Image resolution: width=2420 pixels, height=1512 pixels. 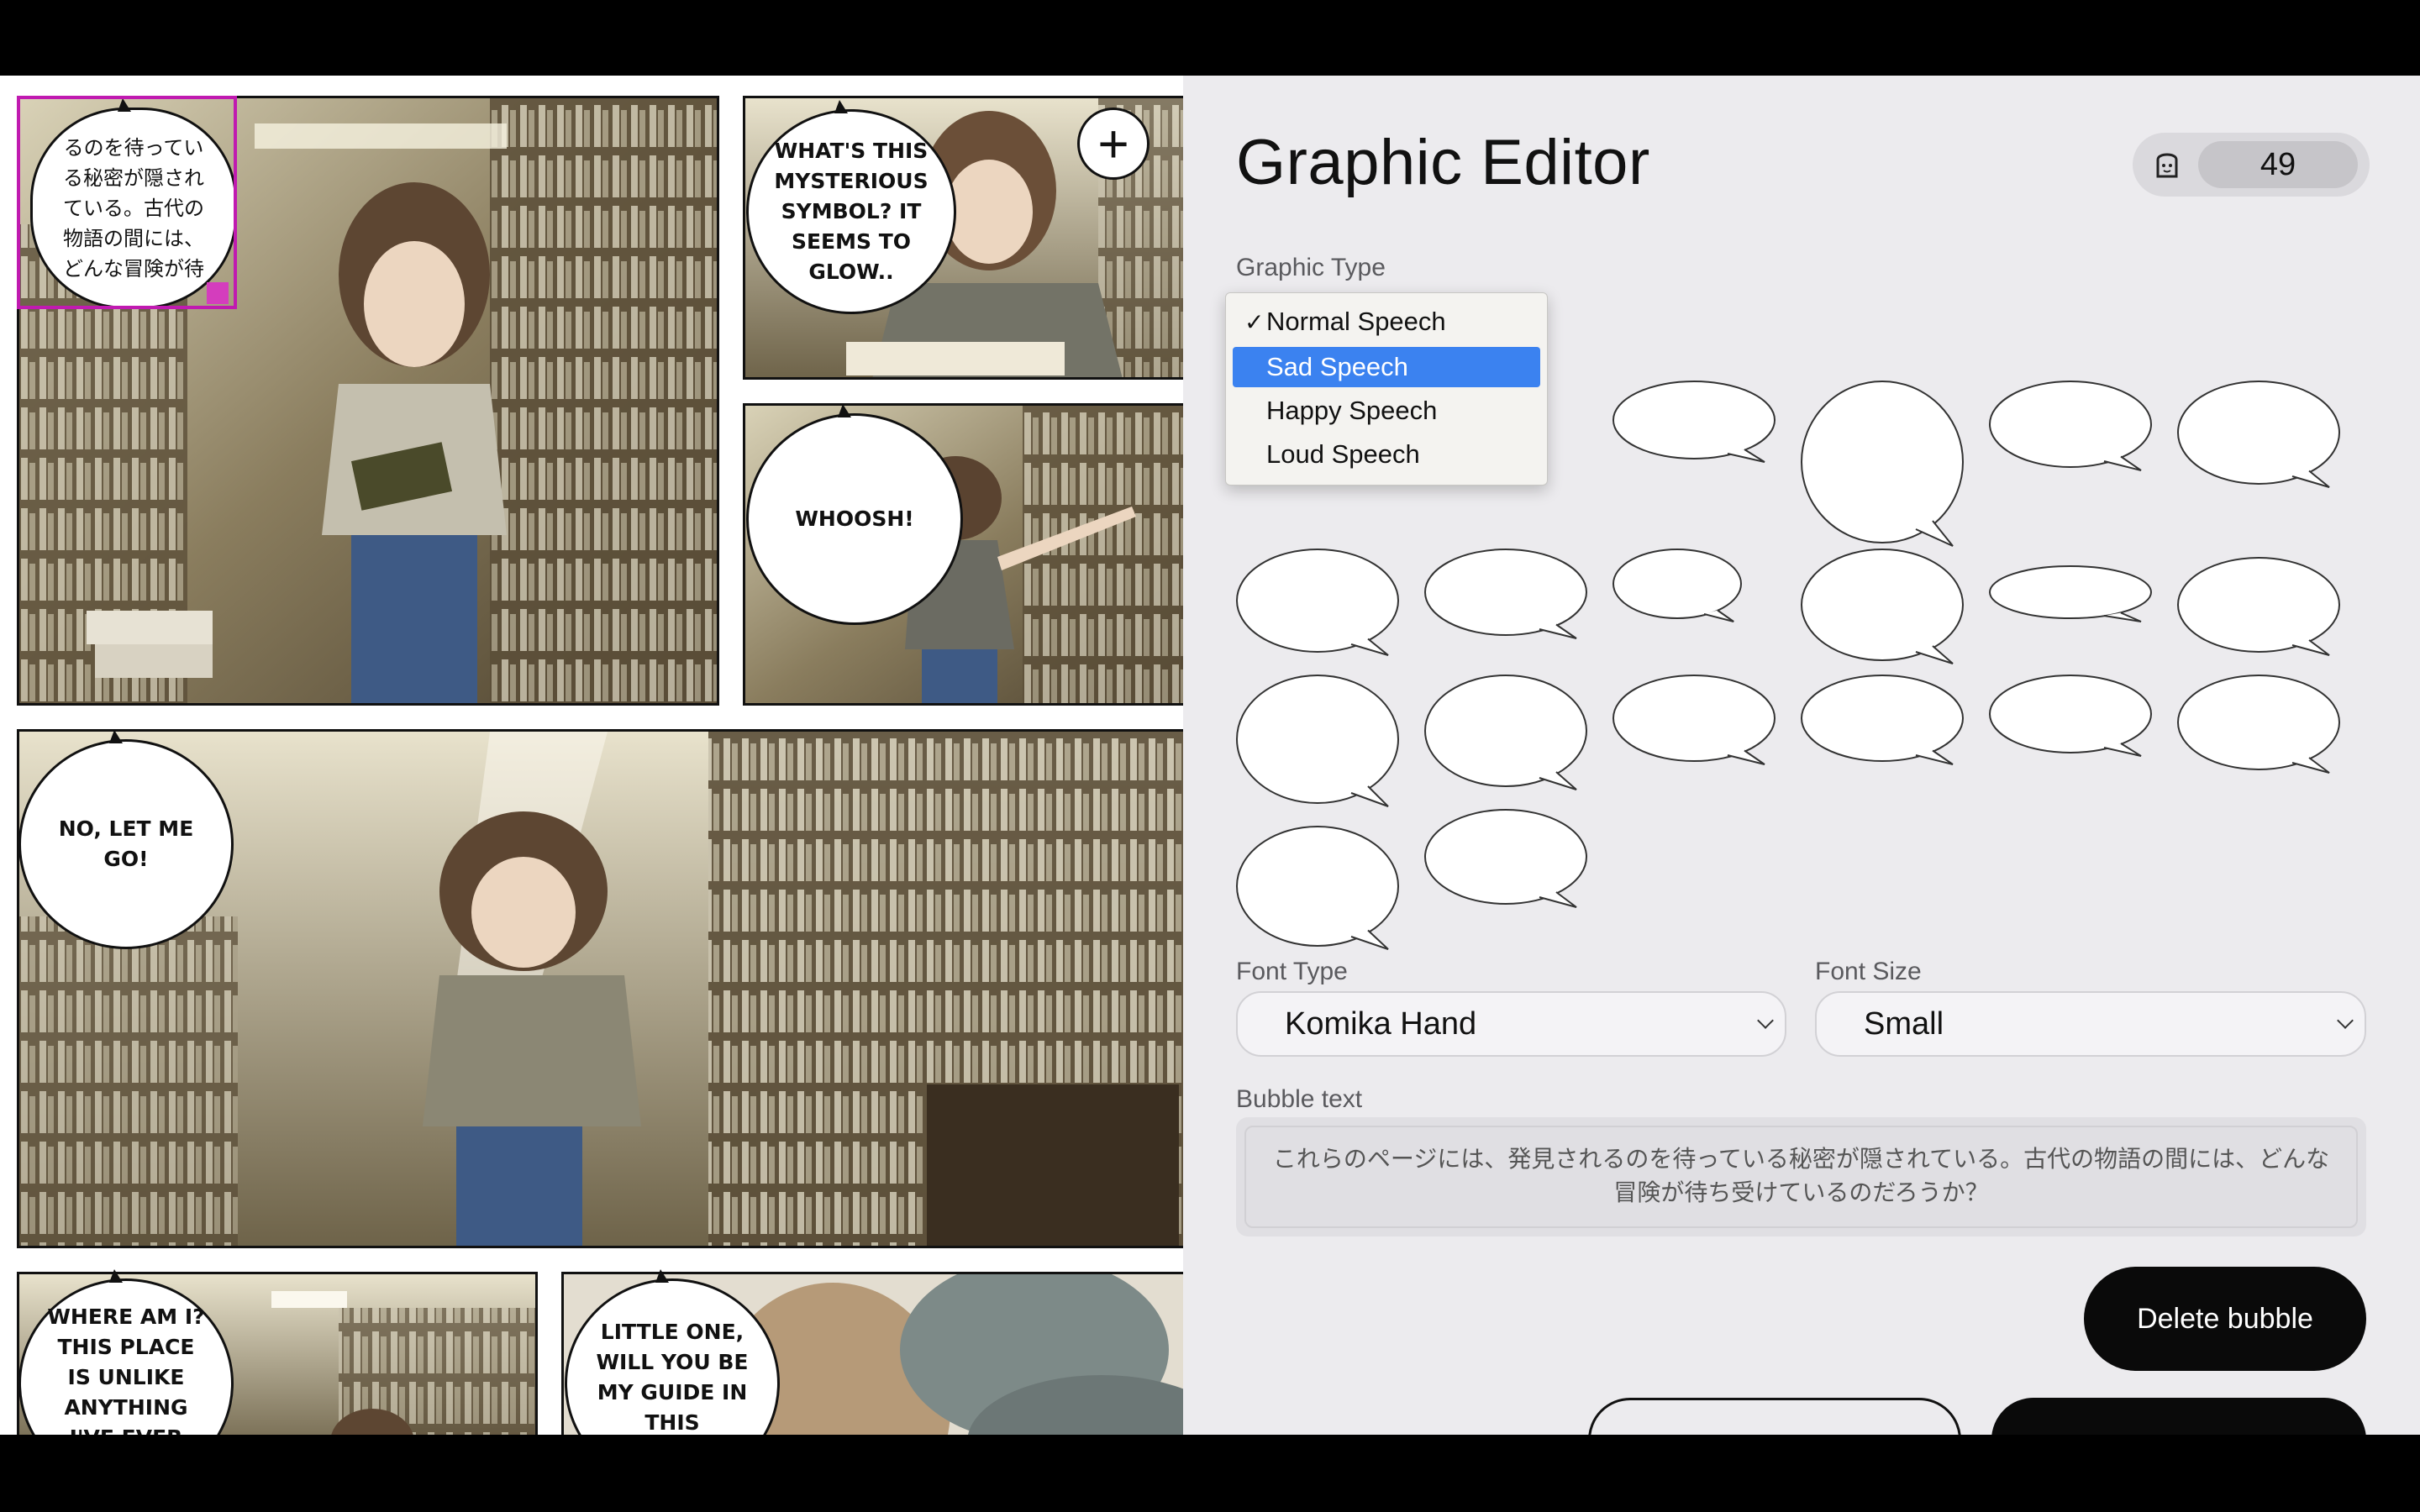 I want to click on dropdown-item-normal-speech: ✓ Normal Speech, so click(x=1386, y=322).